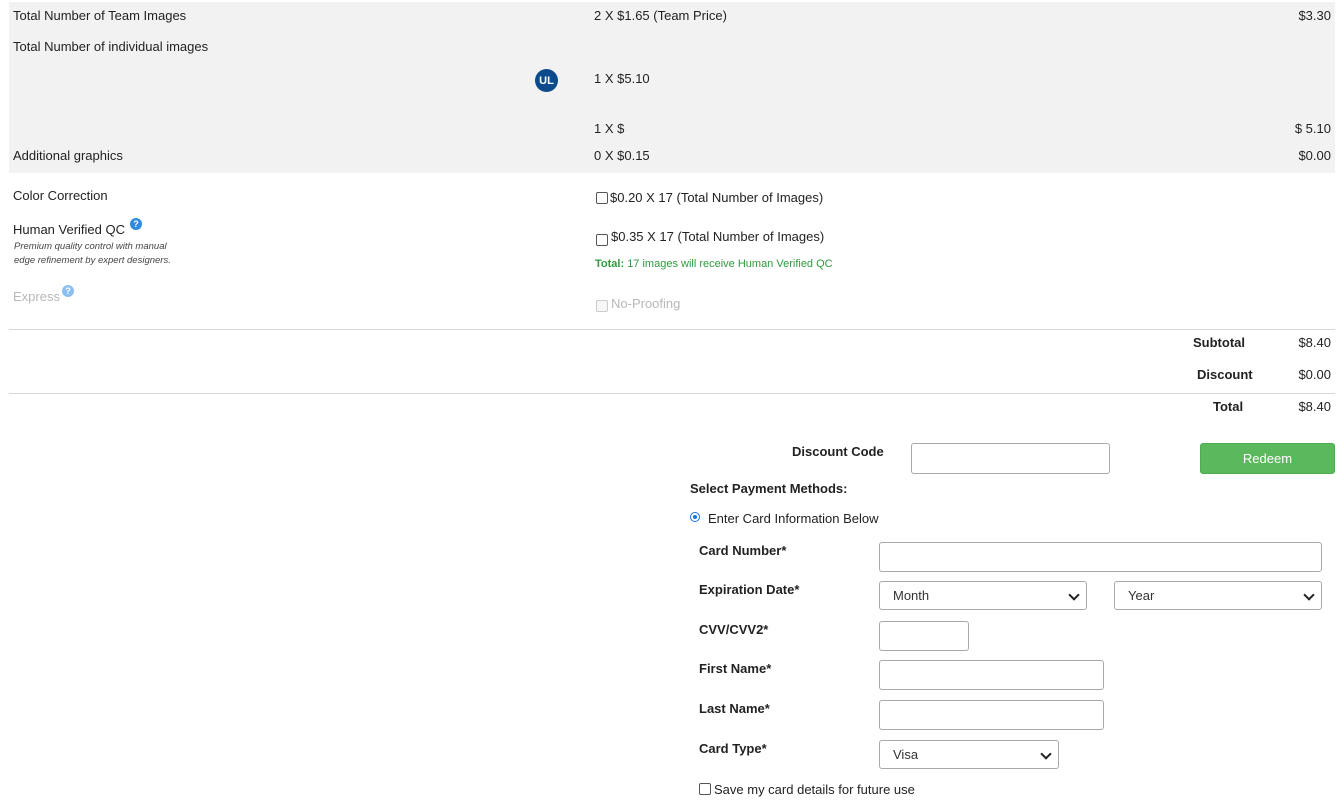 The width and height of the screenshot is (1344, 801). Describe the element at coordinates (100, 15) in the screenshot. I see `team-images-label: Total Number of Team Images` at that location.